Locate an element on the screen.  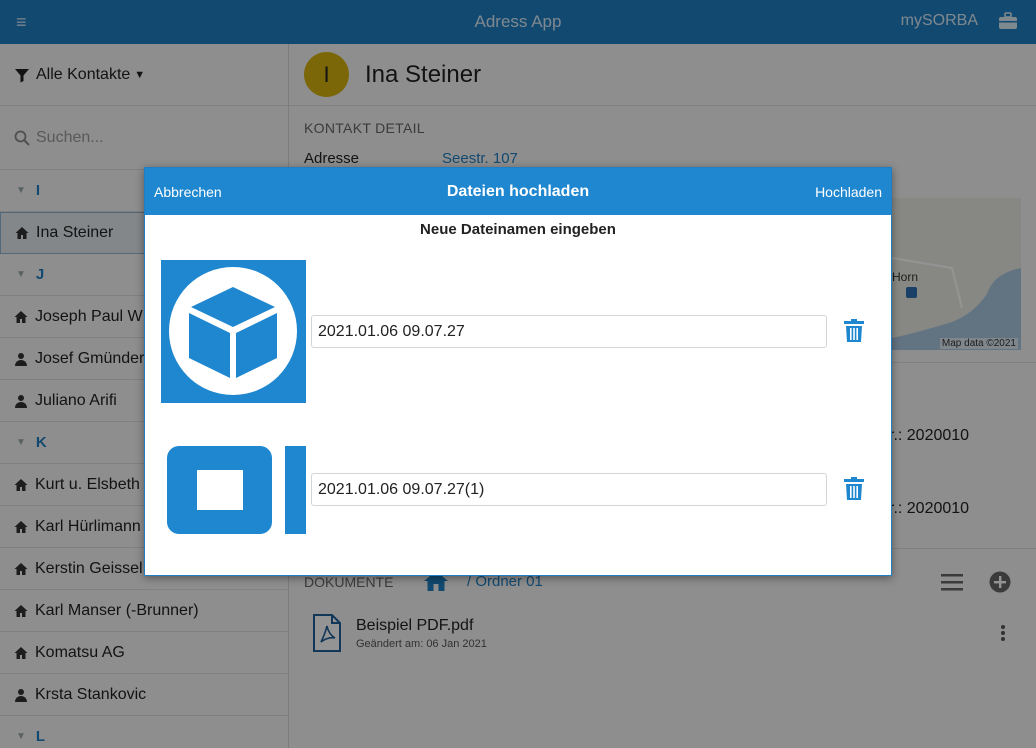
dialog-title: Dateien hochladen is located at coordinates (518, 191).